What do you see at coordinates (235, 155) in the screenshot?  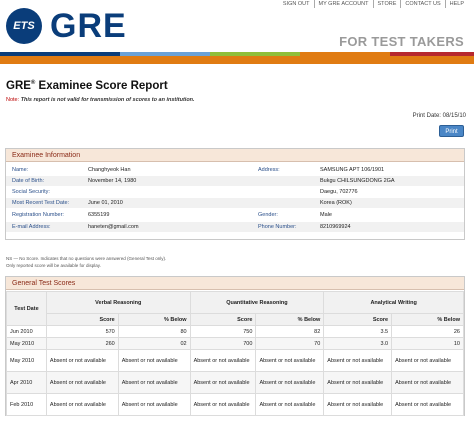 I see `panel-heading: Examinee Information` at bounding box center [235, 155].